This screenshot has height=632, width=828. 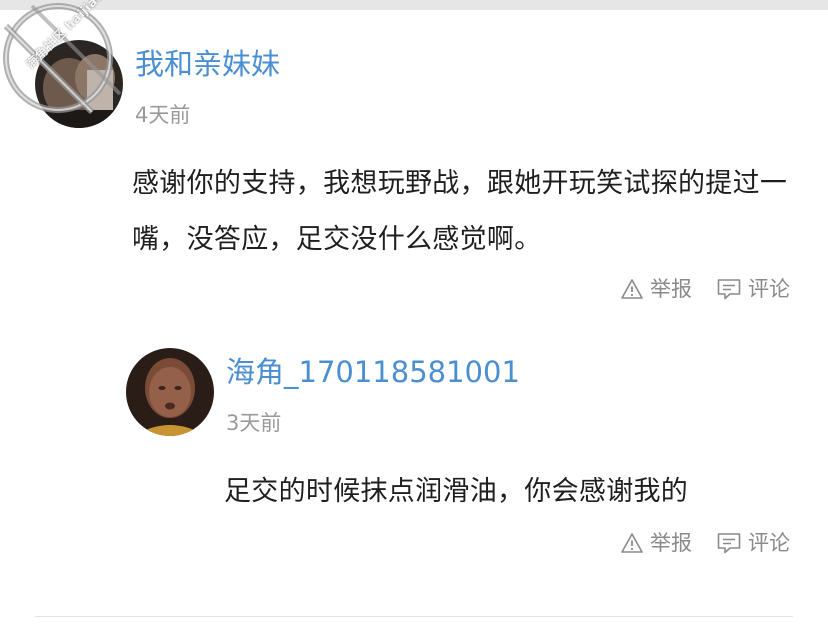 What do you see at coordinates (254, 423) in the screenshot?
I see `timestamp: 3天前` at bounding box center [254, 423].